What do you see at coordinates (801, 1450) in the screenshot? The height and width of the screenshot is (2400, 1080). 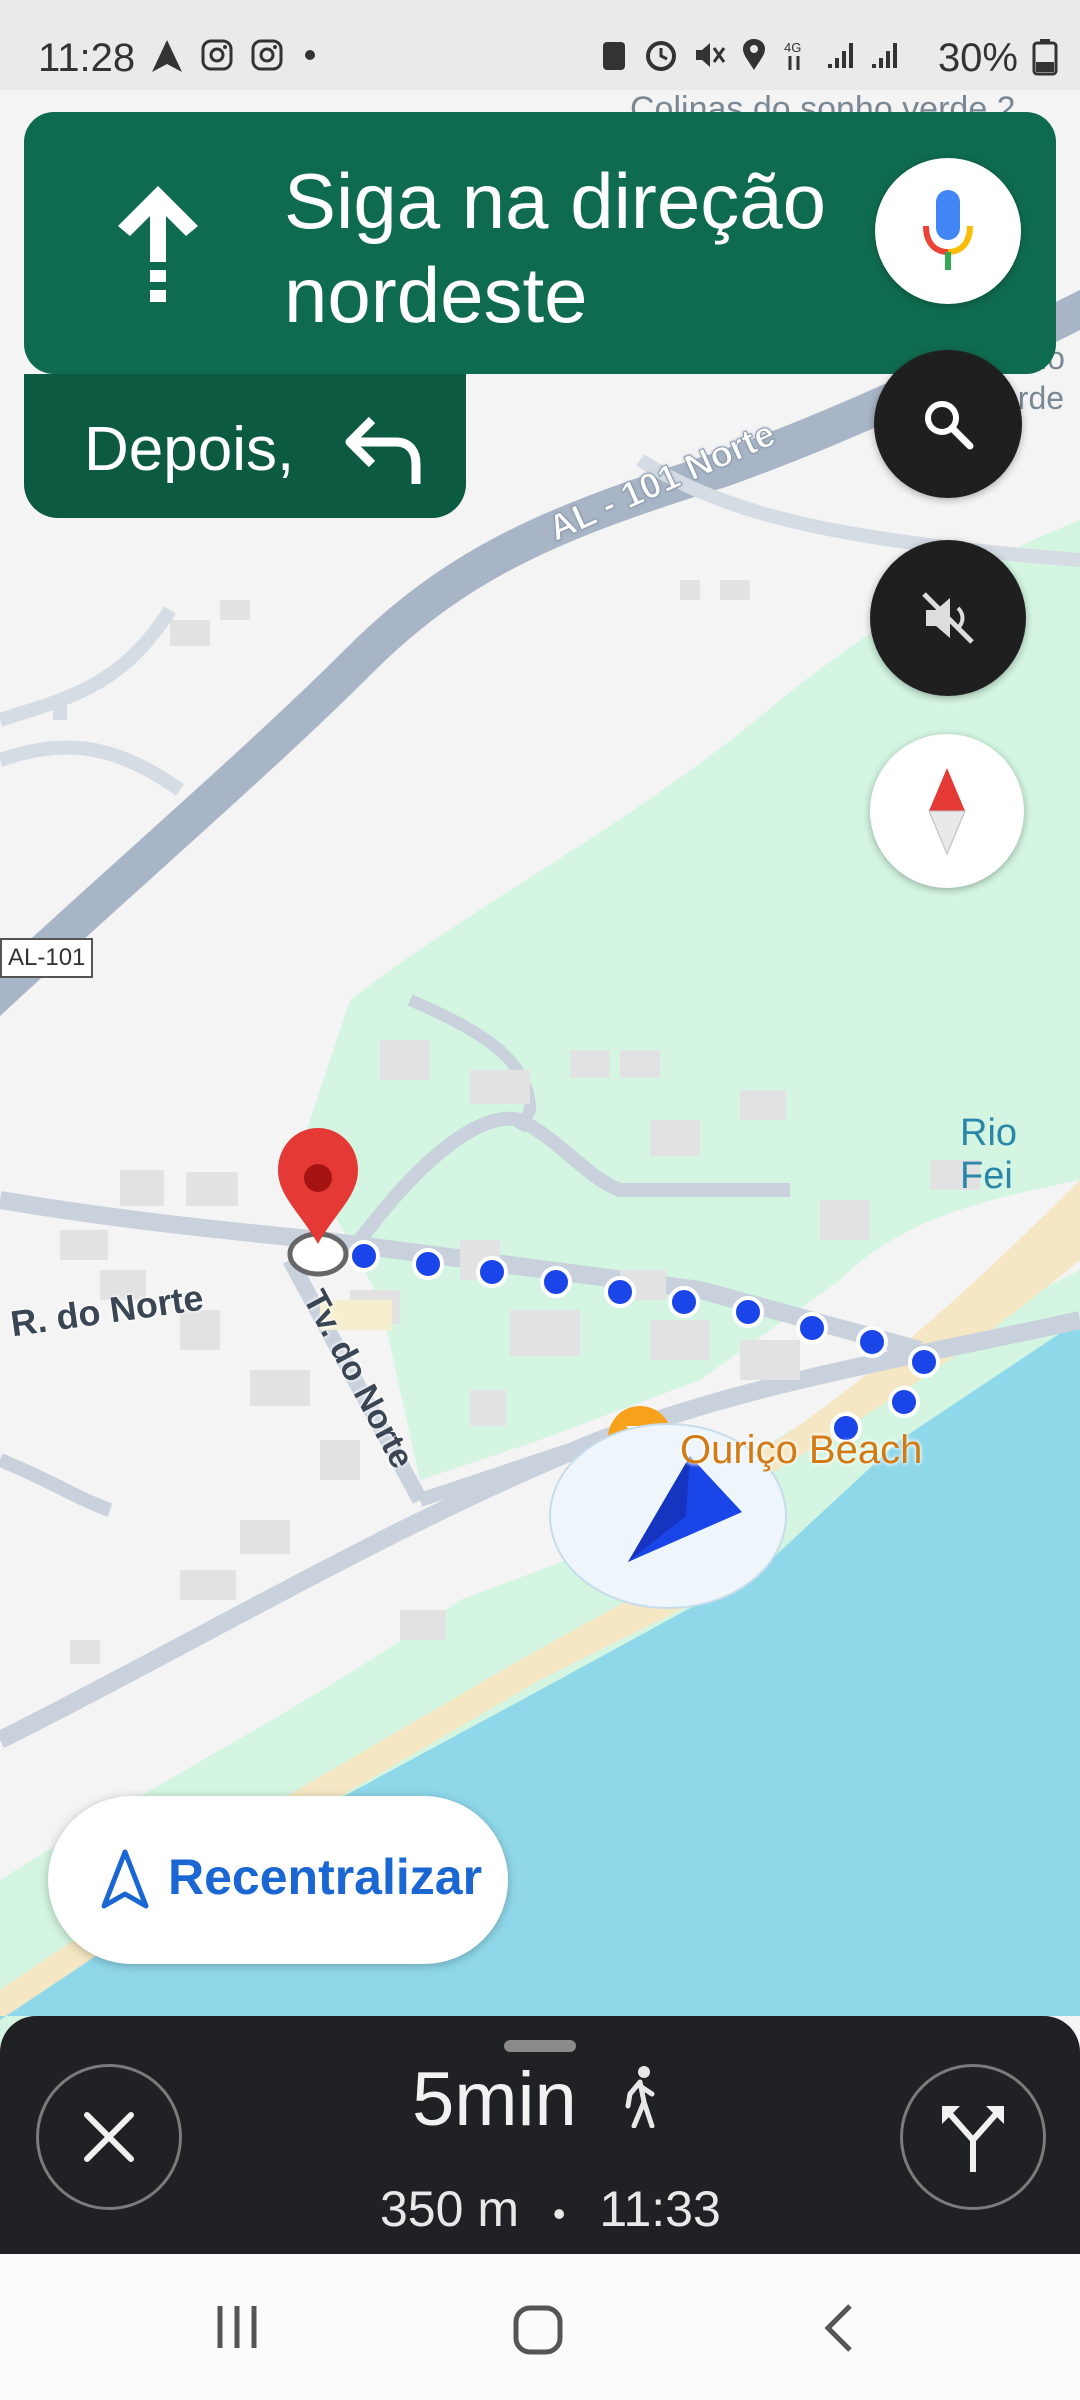 I see `poi-label: Ouriço Beach` at bounding box center [801, 1450].